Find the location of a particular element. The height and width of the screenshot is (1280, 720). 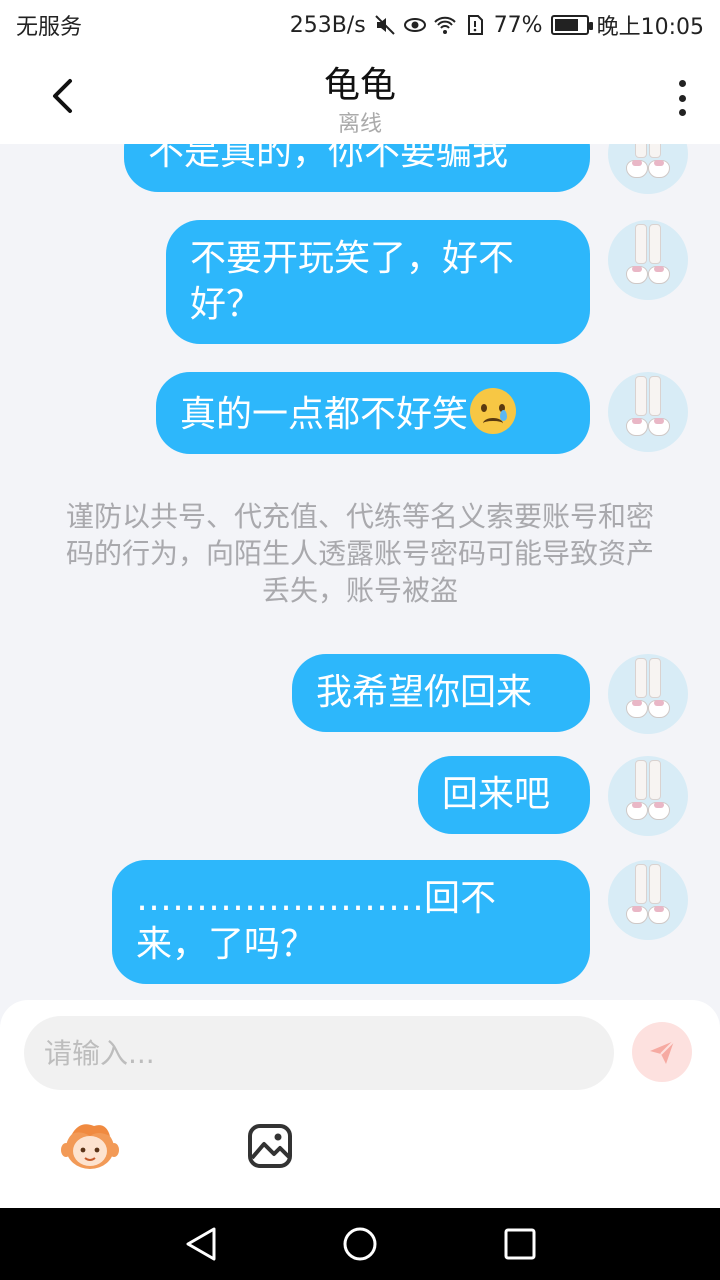

message-bubble: 不是真的，你不要骗我 is located at coordinates (357, 168).